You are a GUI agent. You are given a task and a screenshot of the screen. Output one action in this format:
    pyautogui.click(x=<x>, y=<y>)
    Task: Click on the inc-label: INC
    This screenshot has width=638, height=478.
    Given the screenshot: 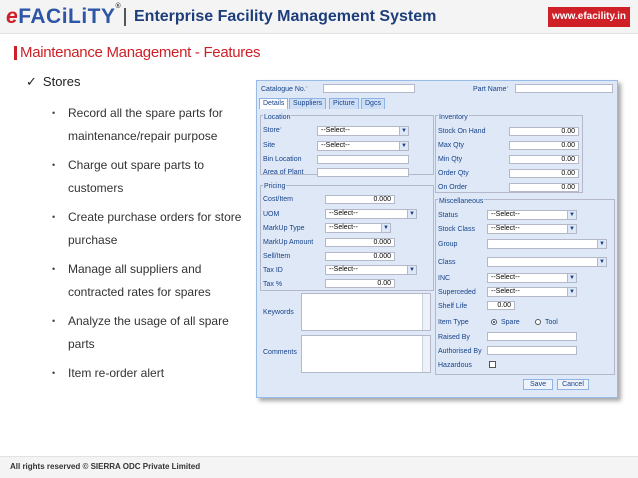 What is the action you would take?
    pyautogui.click(x=444, y=278)
    